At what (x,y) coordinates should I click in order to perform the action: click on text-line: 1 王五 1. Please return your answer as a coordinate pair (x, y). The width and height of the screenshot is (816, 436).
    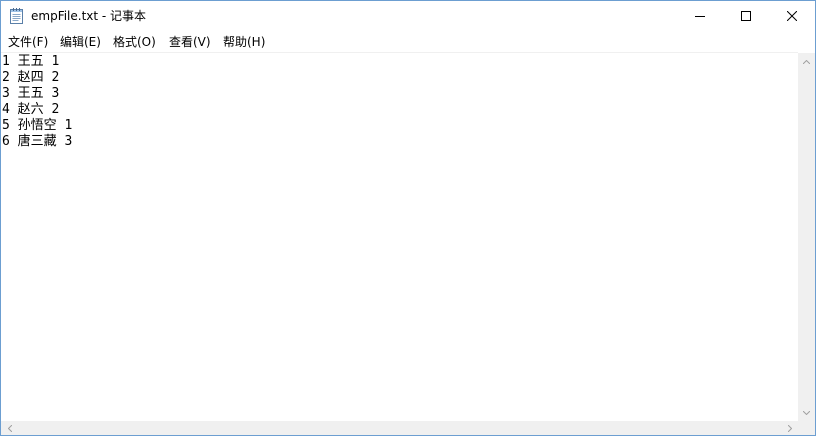
    Looking at the image, I should click on (37, 62).